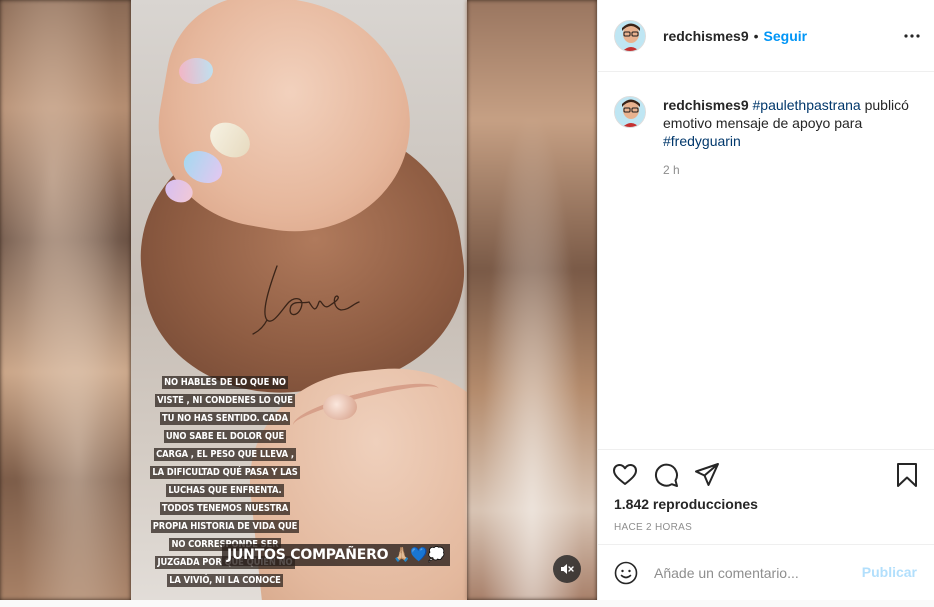 Image resolution: width=934 pixels, height=607 pixels. Describe the element at coordinates (653, 527) in the screenshot. I see `post-timestamp: HACE 2 HORAS` at that location.